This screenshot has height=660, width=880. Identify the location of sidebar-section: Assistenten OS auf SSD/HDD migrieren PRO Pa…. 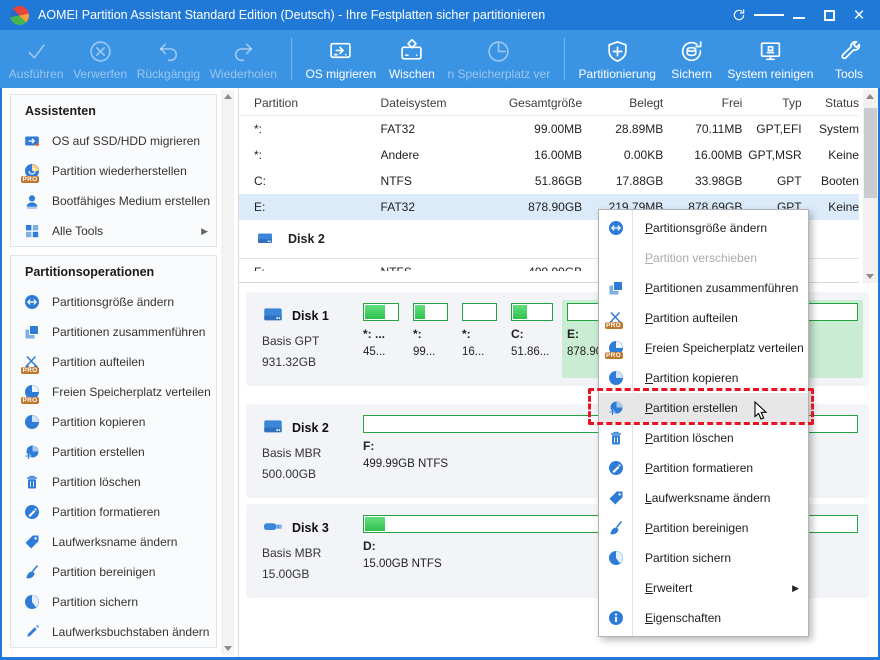
(113, 170).